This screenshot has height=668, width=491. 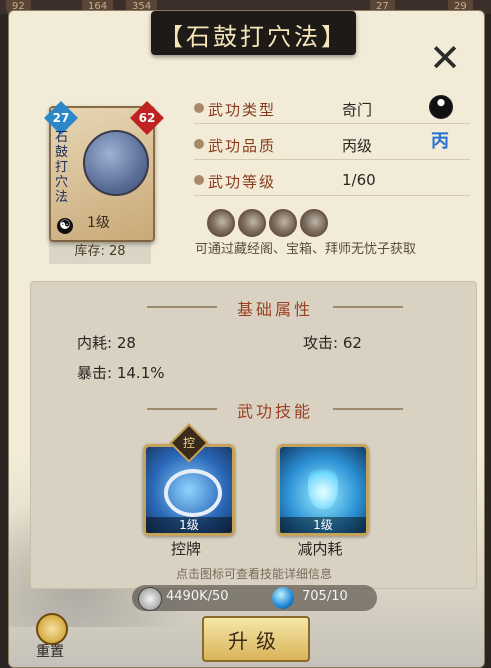 What do you see at coordinates (95, 373) in the screenshot?
I see `stat-label: 暴击:` at bounding box center [95, 373].